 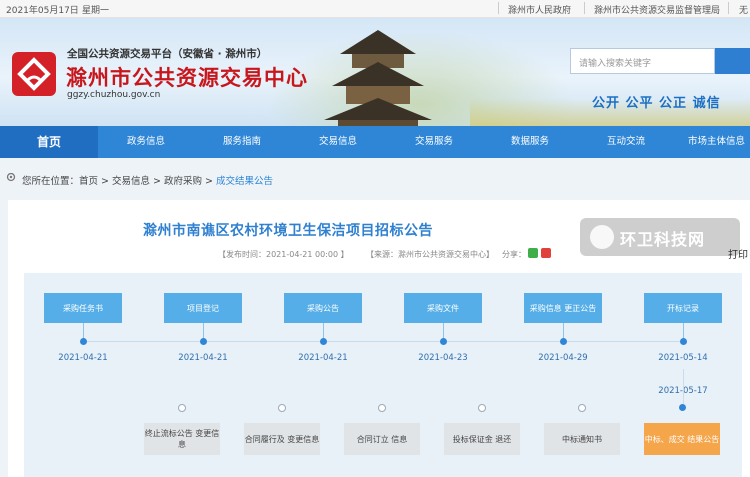 I want to click on step-procurement-document: 采购文件, so click(x=443, y=308).